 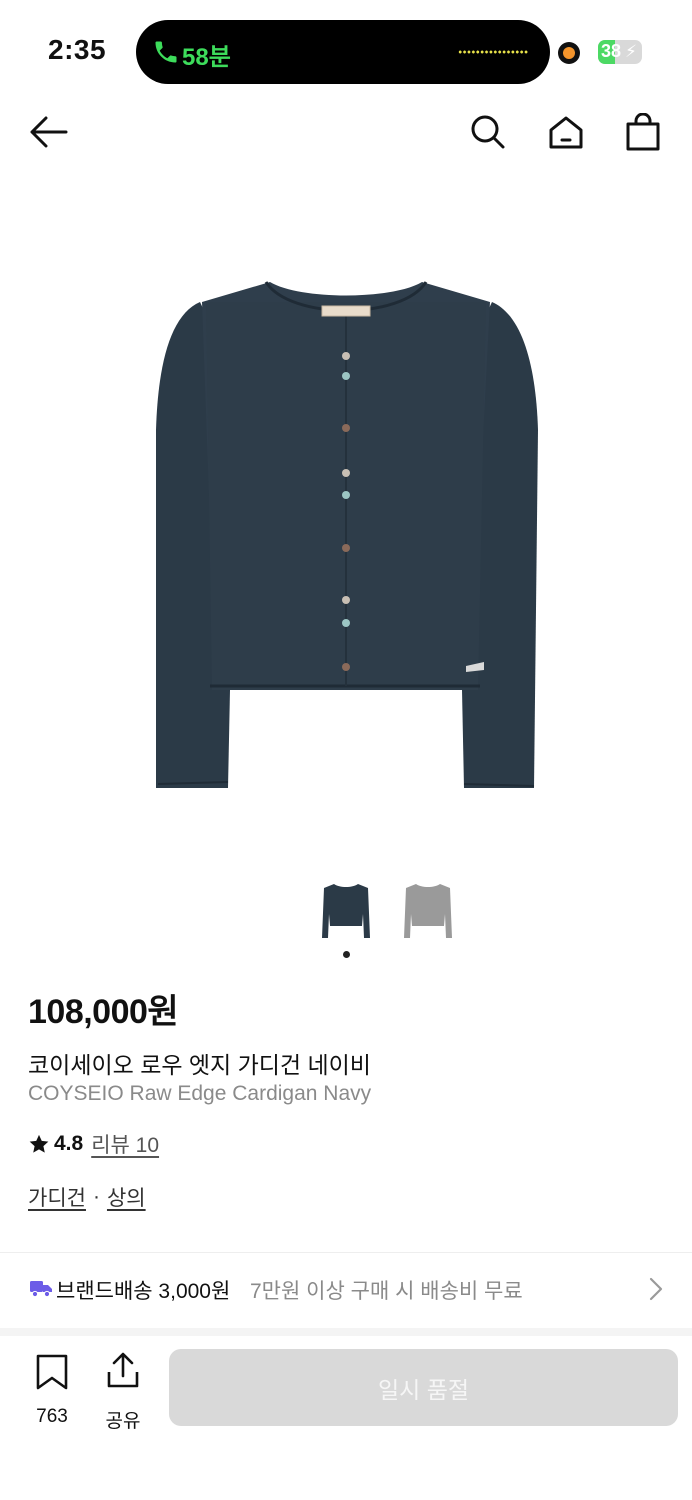 I want to click on search-button, so click(x=488, y=132).